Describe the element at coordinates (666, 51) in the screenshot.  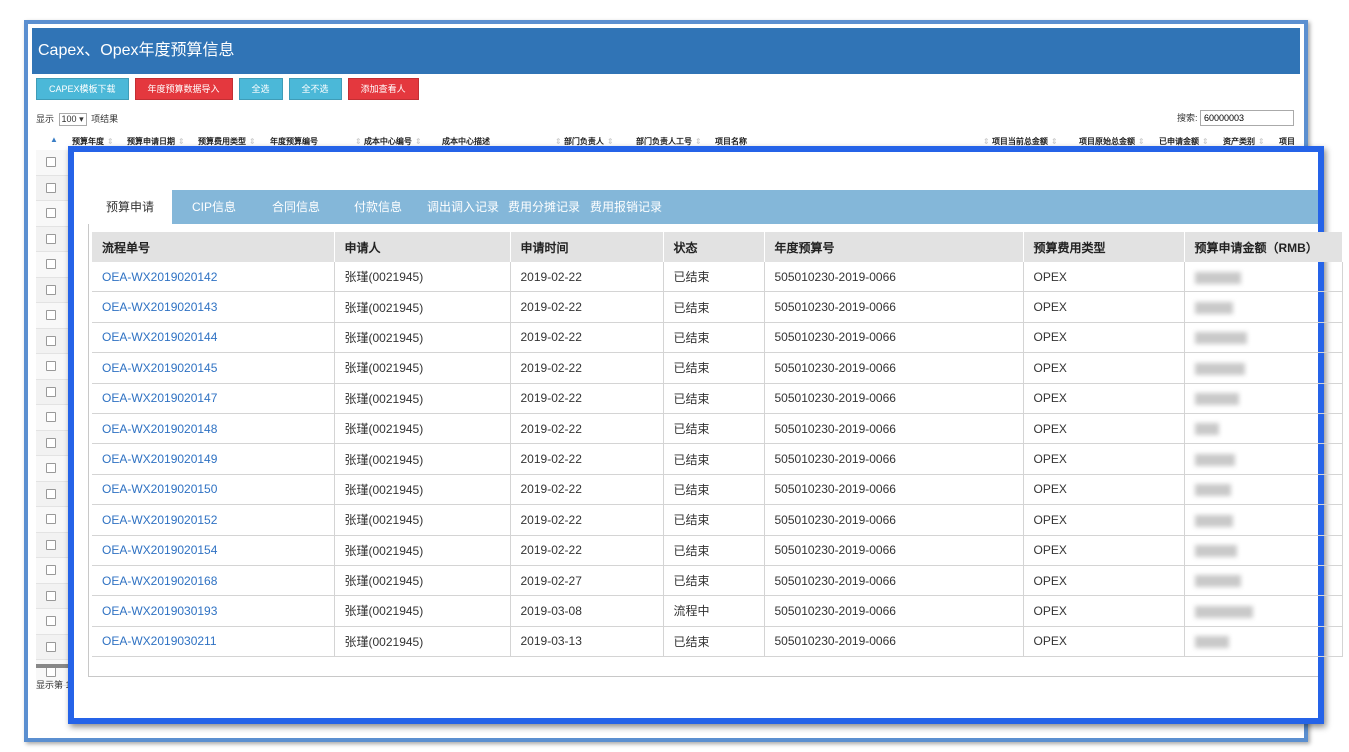
I see `window-title: Capex、Opex年度预算信息` at that location.